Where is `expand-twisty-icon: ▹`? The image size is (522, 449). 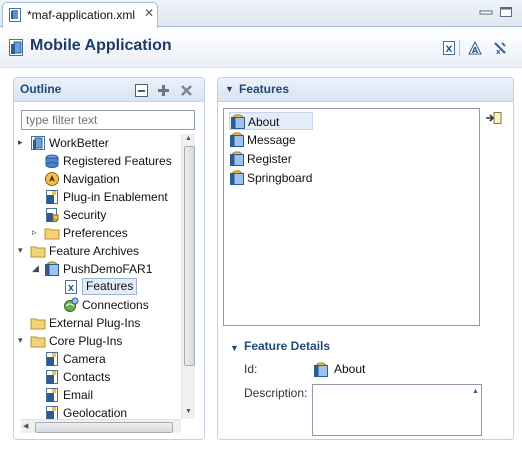
expand-twisty-icon: ▹ is located at coordinates (37, 232).